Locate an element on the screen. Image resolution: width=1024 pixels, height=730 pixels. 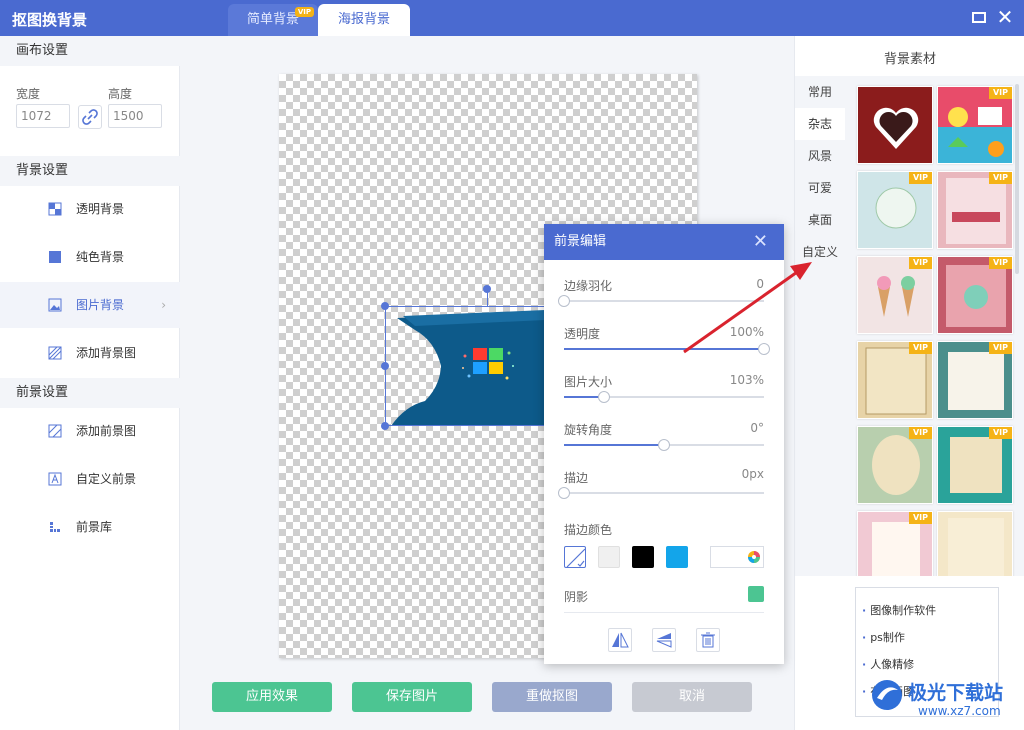
site-watermark: 极光下载站 www.xz7.com is located at coordinates (945, 697).